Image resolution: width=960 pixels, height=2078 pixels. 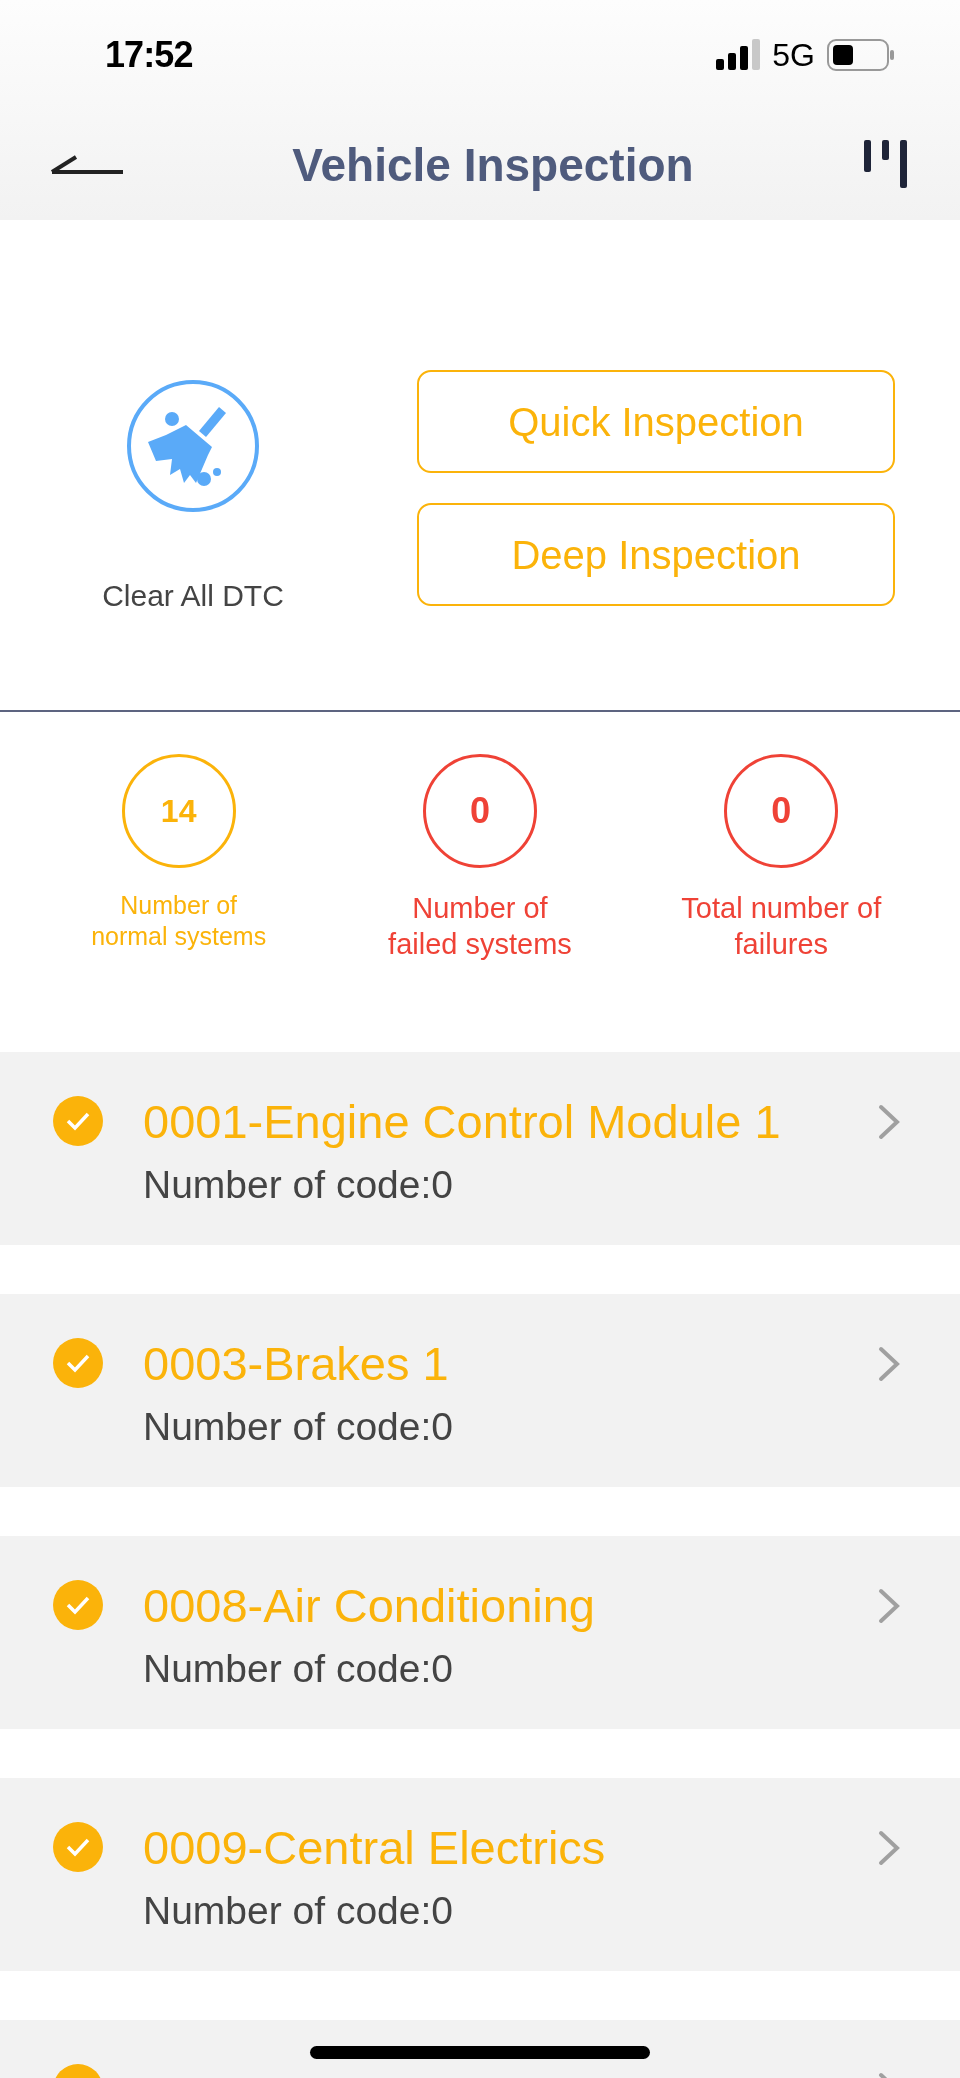 I want to click on system-title: 0001-Engine Control Module 1, so click(x=462, y=1122).